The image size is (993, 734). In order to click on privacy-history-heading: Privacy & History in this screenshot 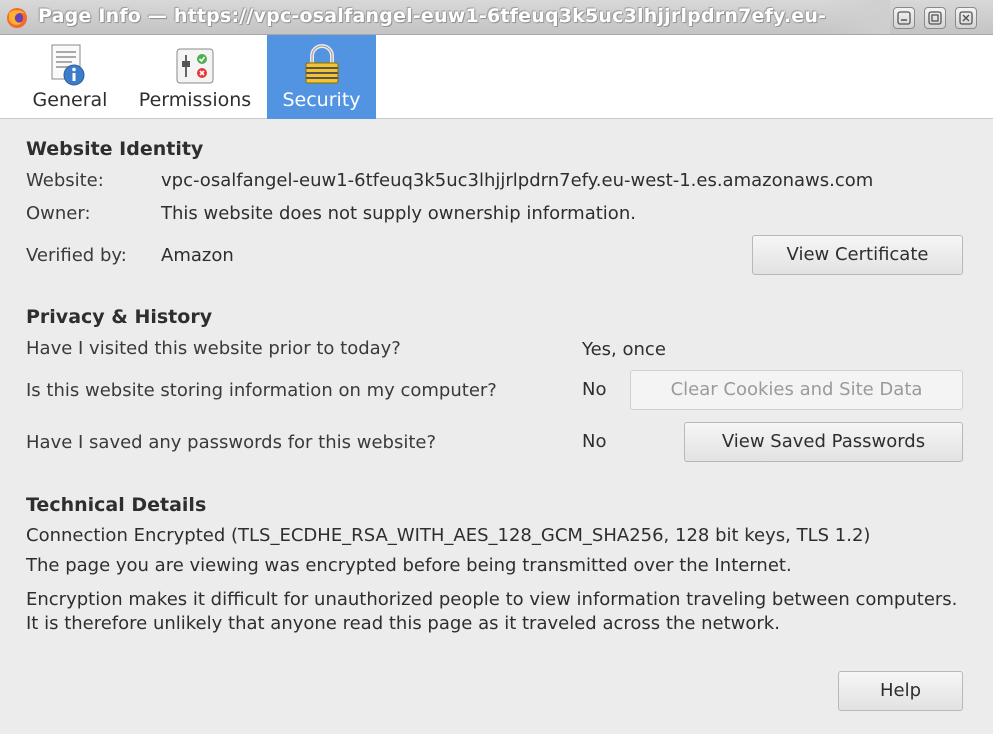, I will do `click(119, 317)`.